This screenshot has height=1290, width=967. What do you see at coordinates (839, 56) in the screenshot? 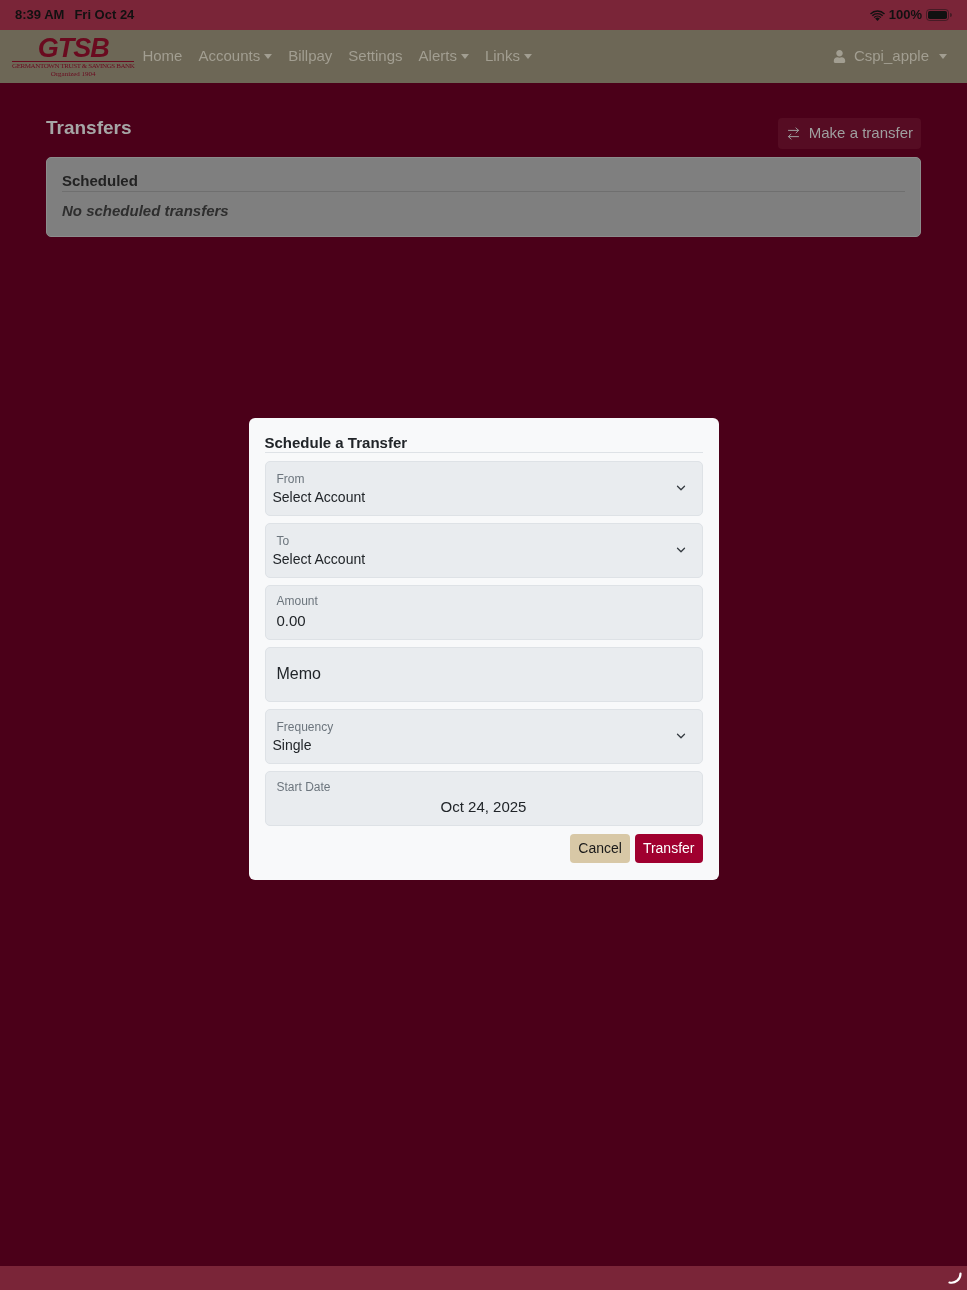
I see `user-icon` at bounding box center [839, 56].